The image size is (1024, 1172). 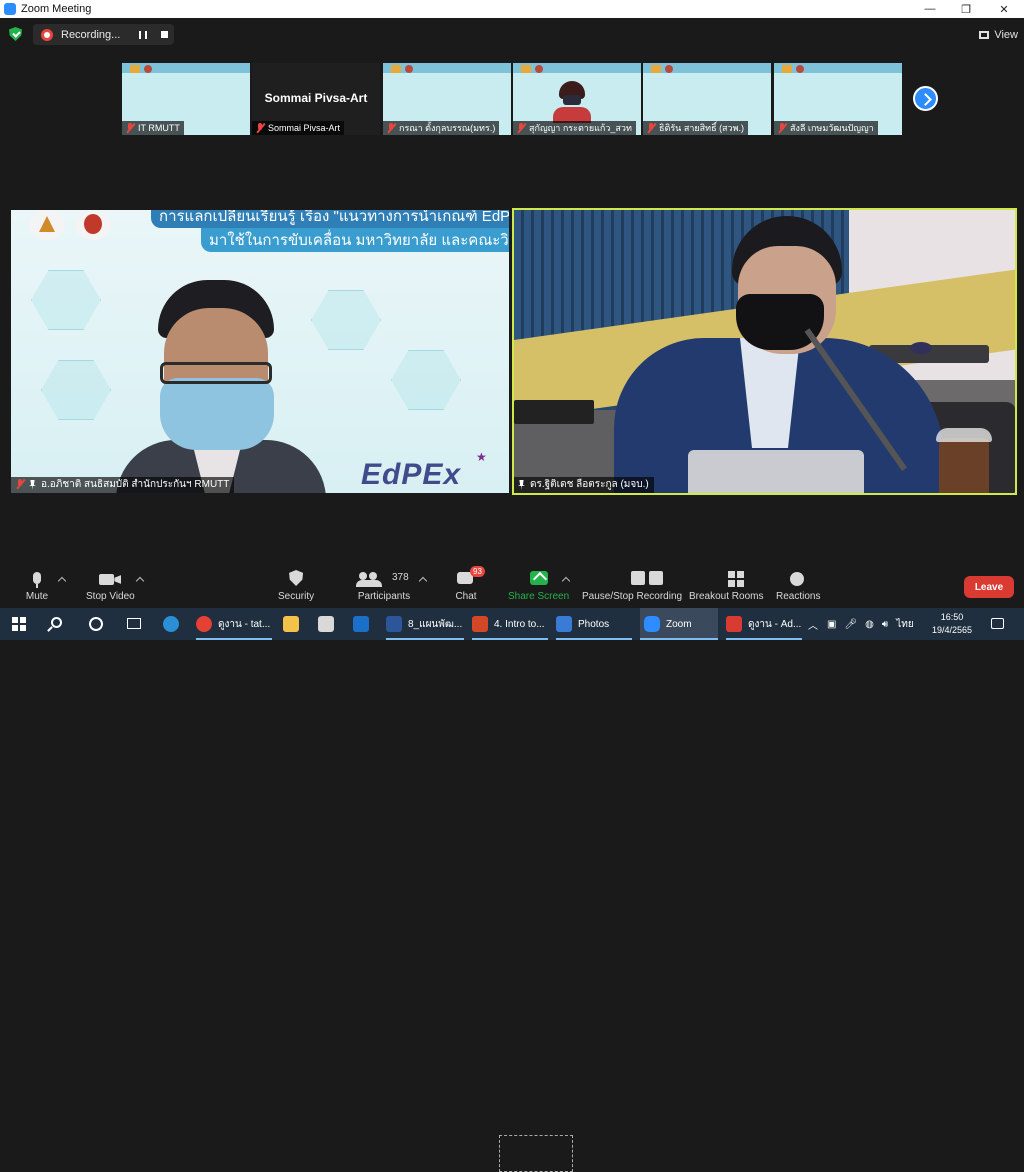 I want to click on participant-name: ธิติรัน สายสิทธิ์ (สวพ.), so click(x=702, y=128).